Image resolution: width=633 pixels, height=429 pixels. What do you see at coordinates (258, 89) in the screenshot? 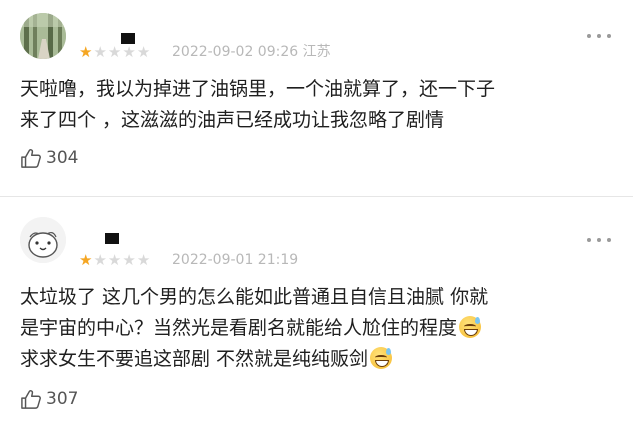
I see `comment-line: 天啦噜，我以为掉进了油锅里，一个油就算了，还一下子` at bounding box center [258, 89].